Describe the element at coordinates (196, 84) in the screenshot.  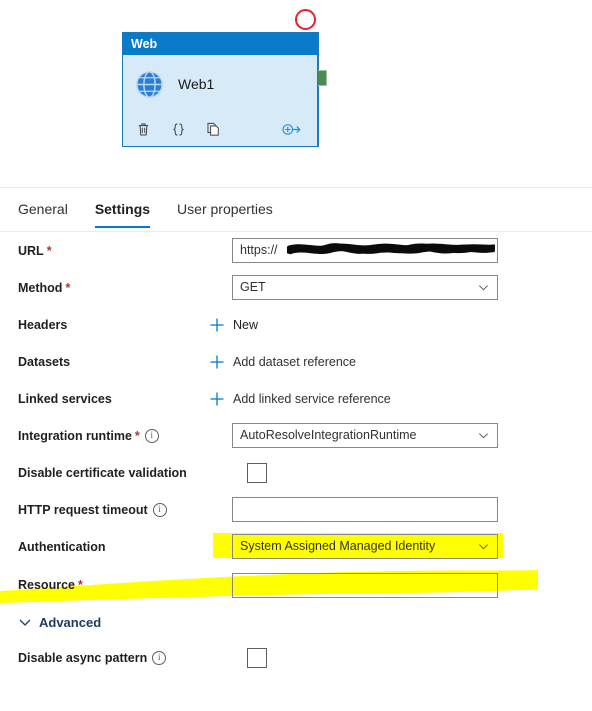
I see `activity-card-title: Web1` at that location.